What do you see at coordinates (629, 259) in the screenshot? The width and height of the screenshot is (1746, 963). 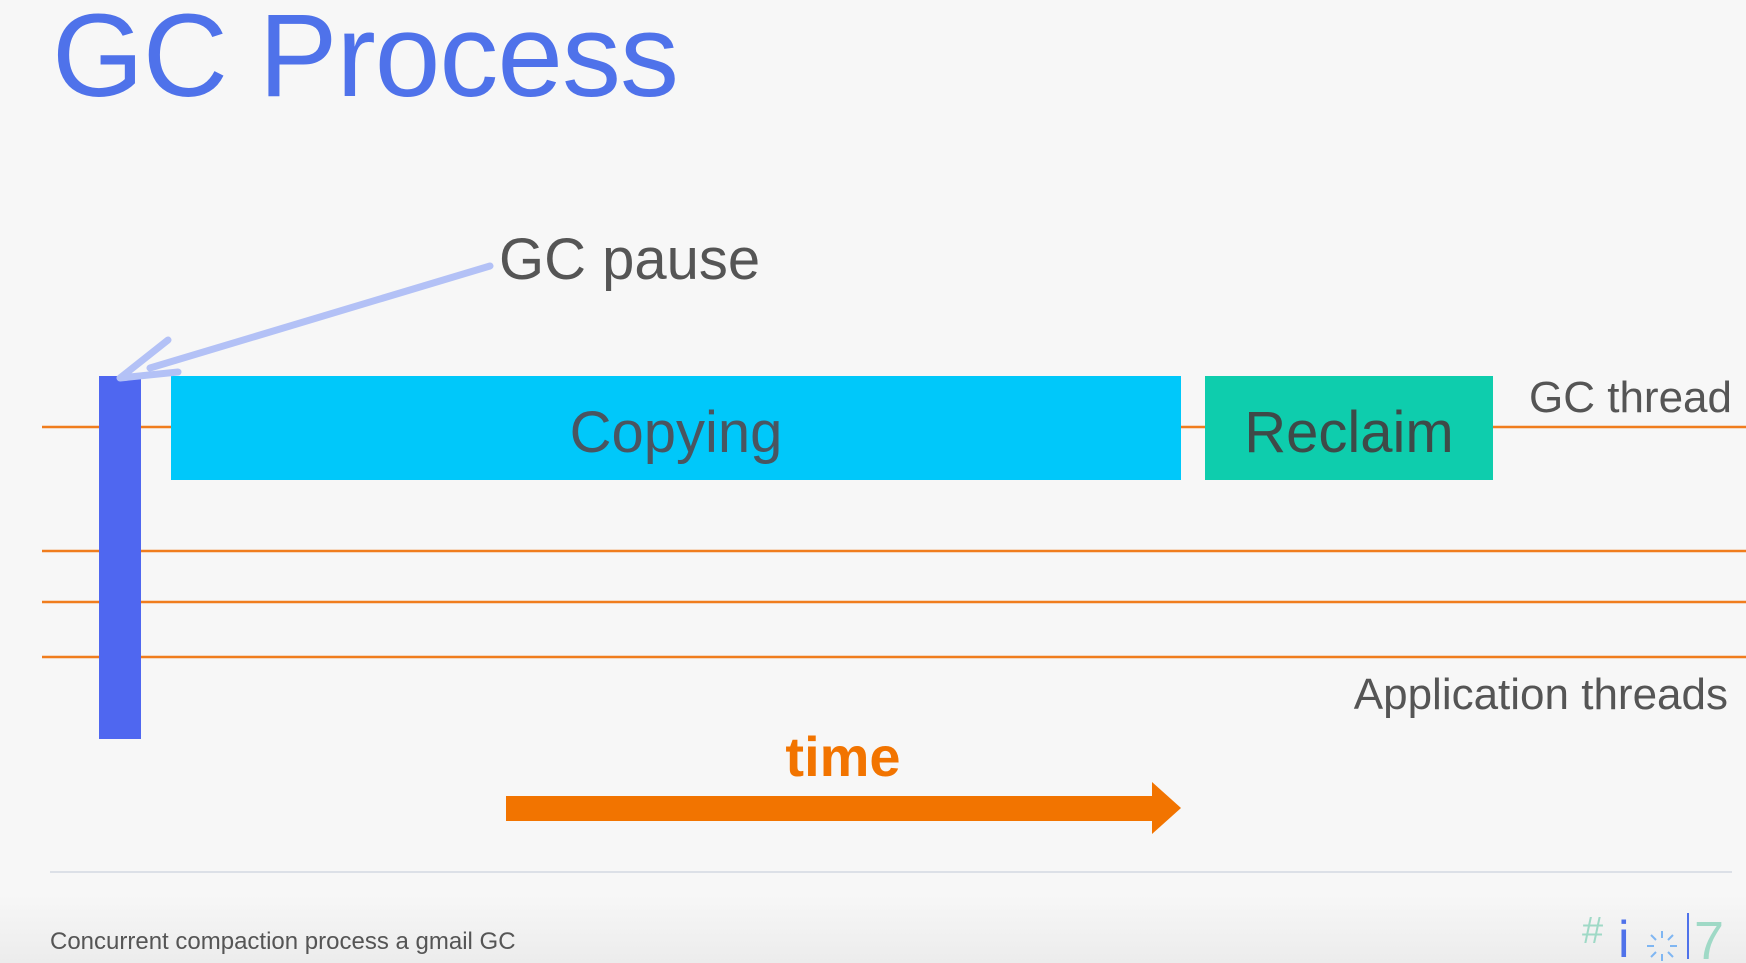 I see `gc-pause-label: GC pause` at bounding box center [629, 259].